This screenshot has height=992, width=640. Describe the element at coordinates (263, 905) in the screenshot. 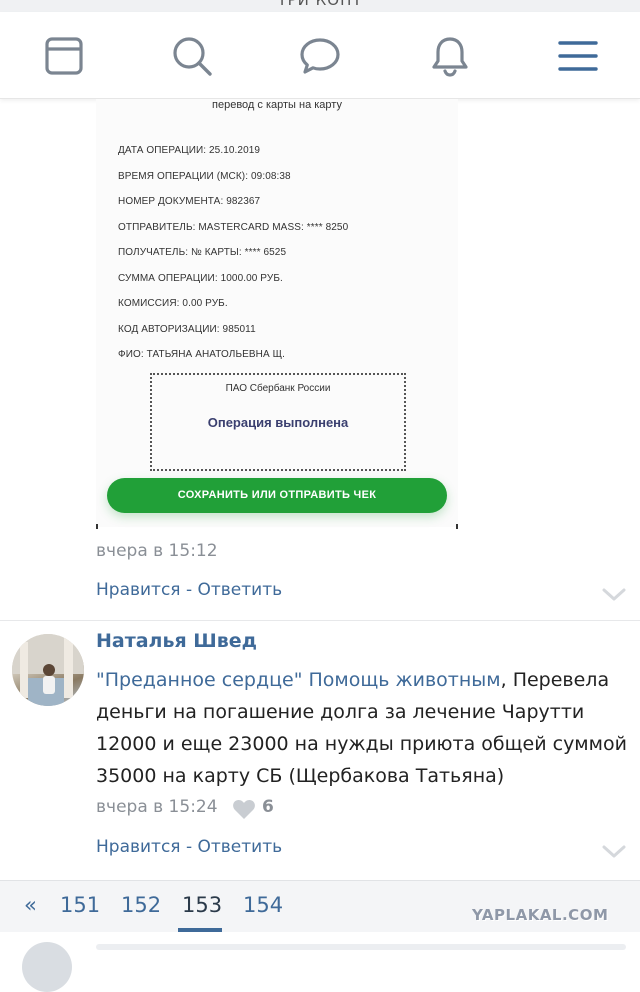

I see `page-link: 154` at that location.